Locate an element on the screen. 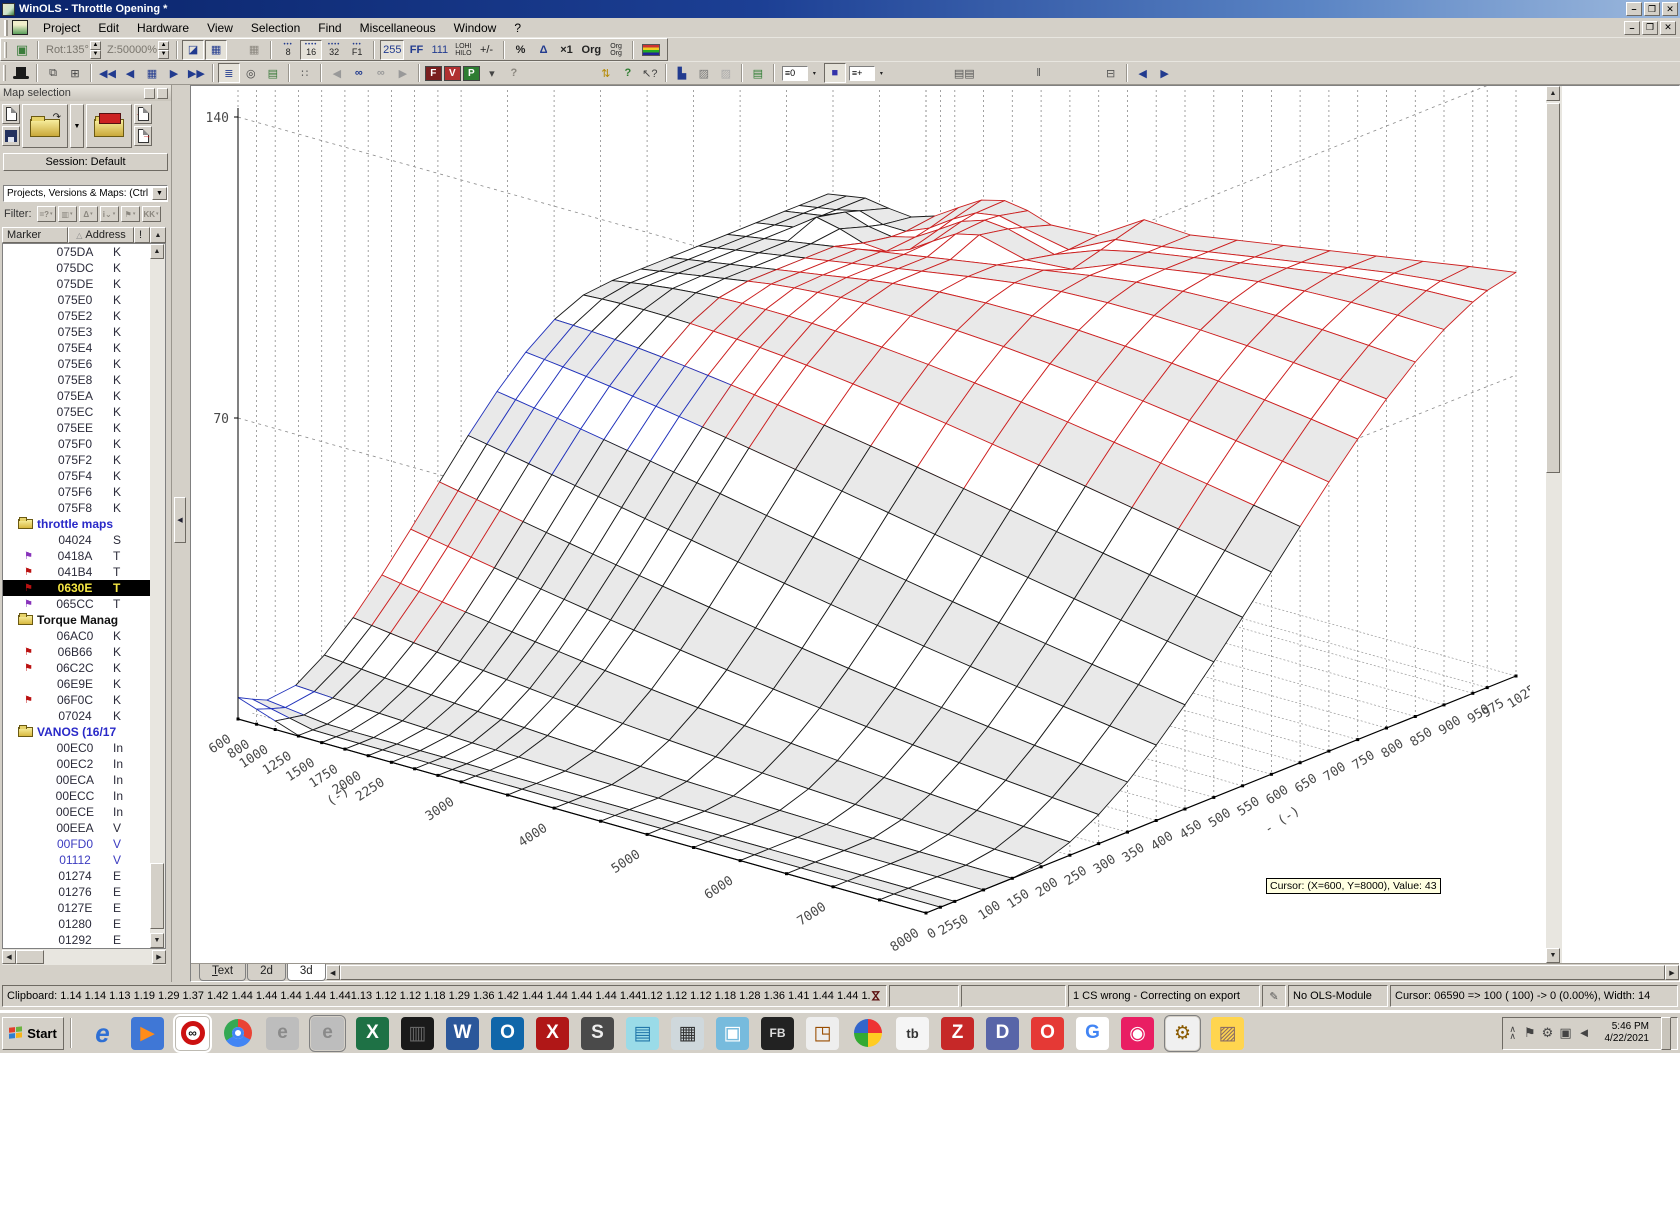 The image size is (1680, 1210). opera-icon: O is located at coordinates (1047, 1033).